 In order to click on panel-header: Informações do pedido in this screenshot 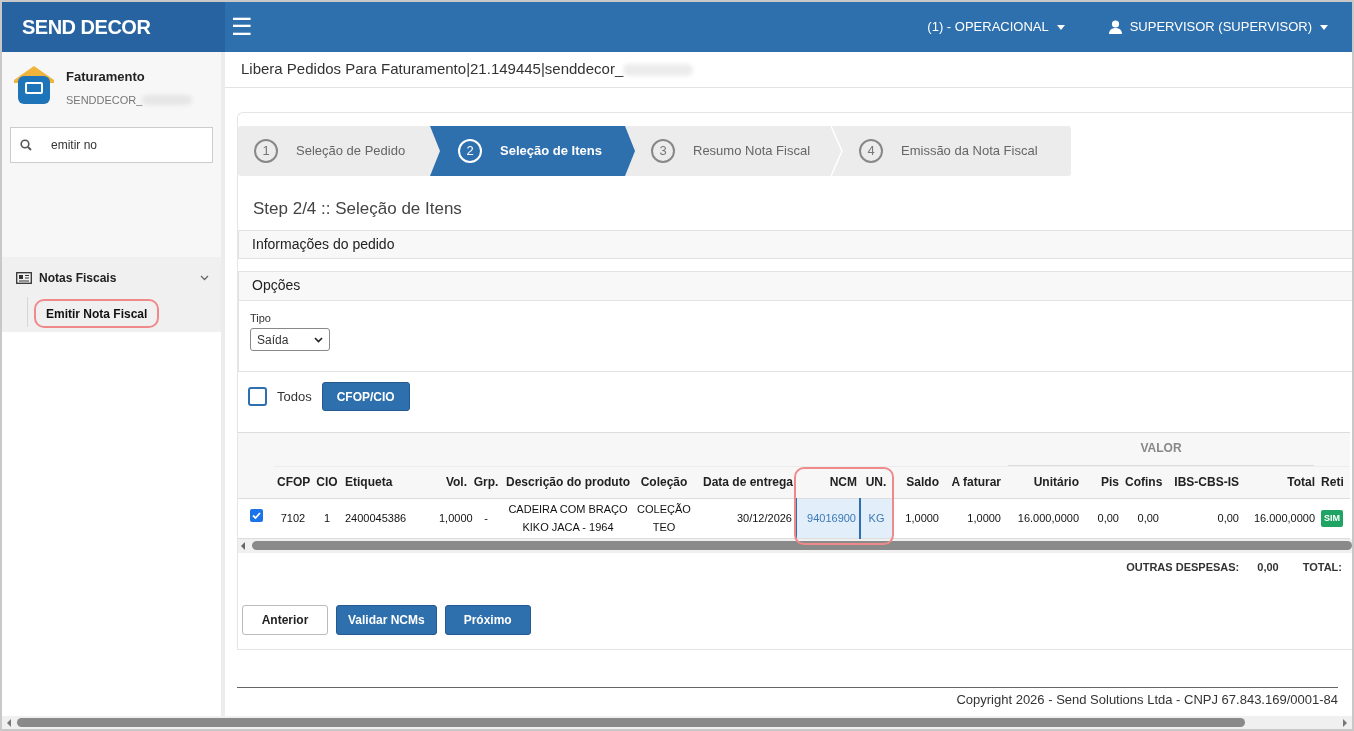, I will do `click(795, 244)`.